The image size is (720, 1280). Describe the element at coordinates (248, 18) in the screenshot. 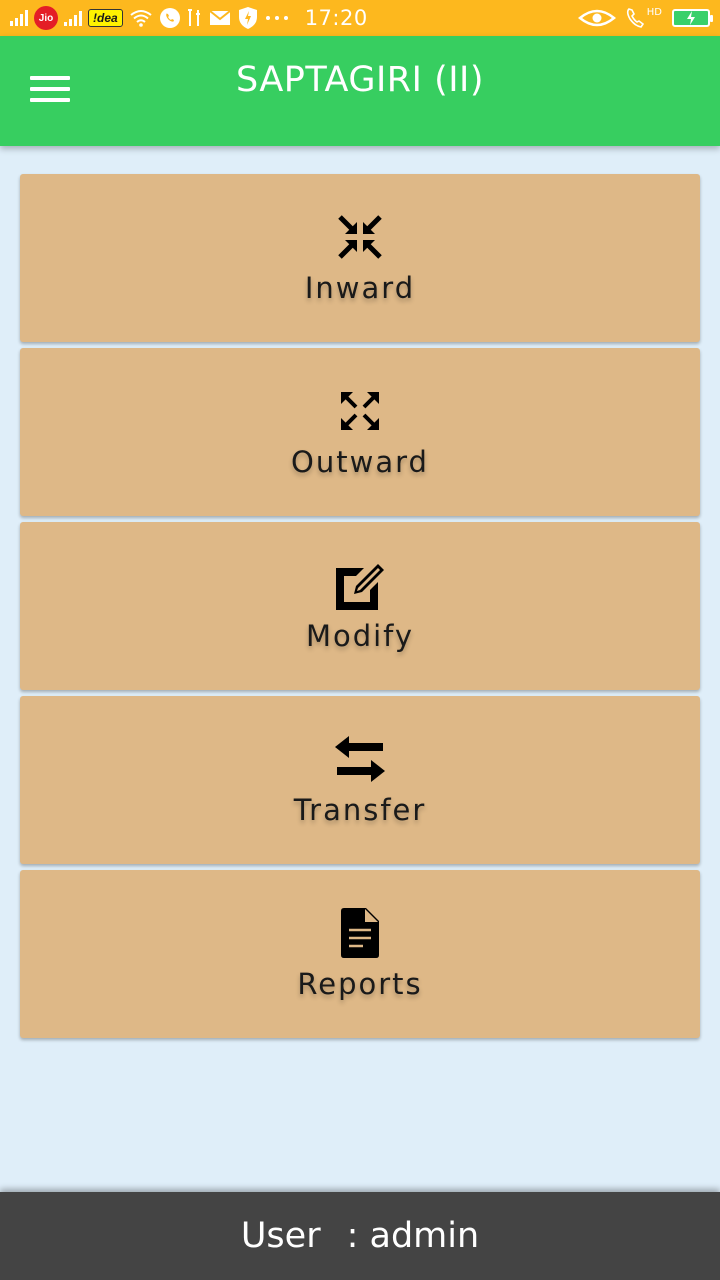

I see `security-shield-icon` at that location.